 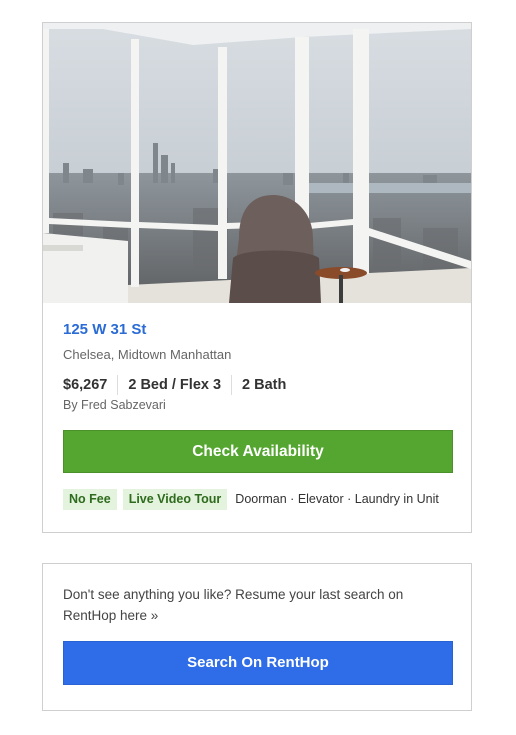 What do you see at coordinates (147, 354) in the screenshot?
I see `listing-neighborhood: Chelsea, Midtown Manhattan` at bounding box center [147, 354].